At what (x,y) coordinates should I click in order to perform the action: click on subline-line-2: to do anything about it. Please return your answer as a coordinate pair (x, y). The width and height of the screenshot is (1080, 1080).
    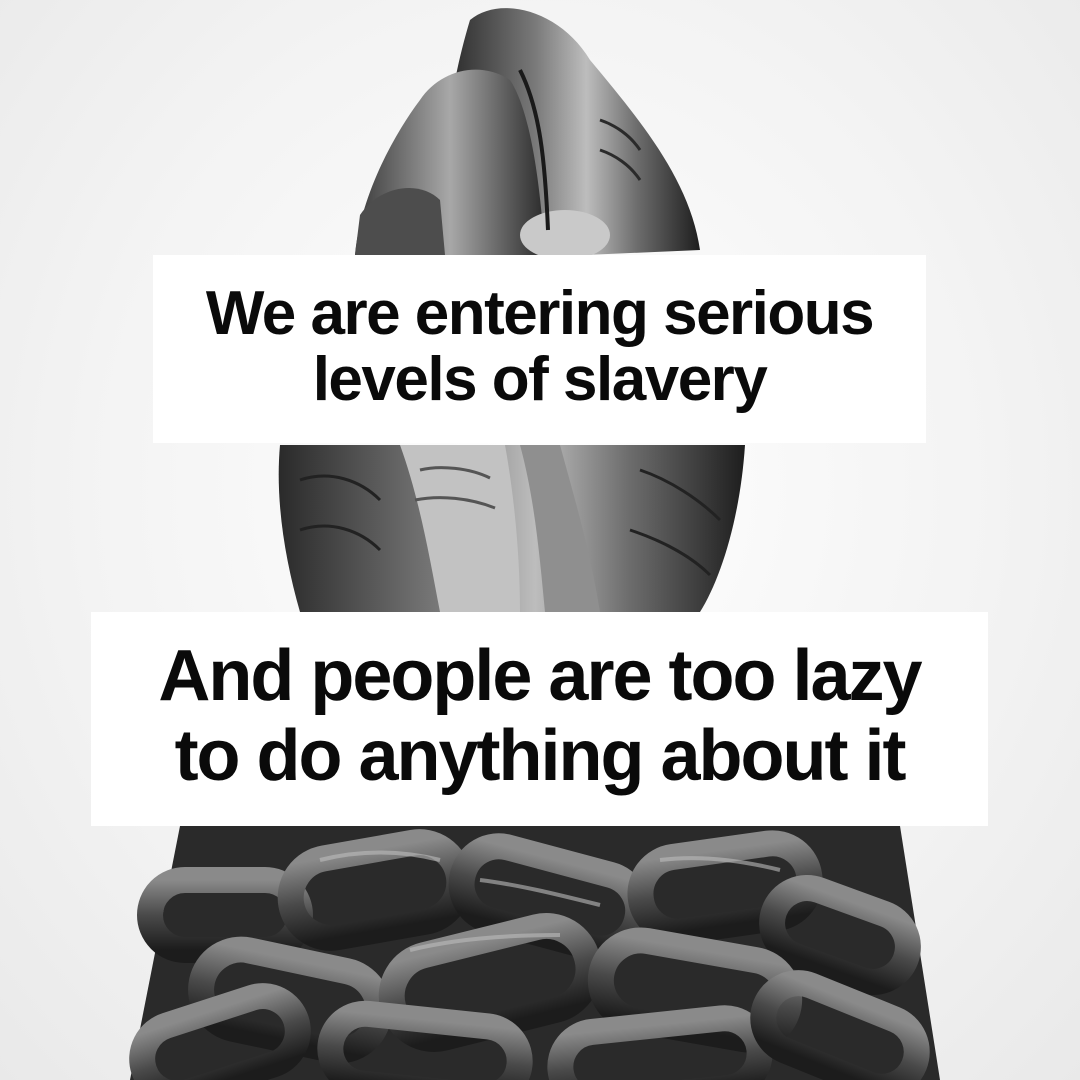
    Looking at the image, I should click on (540, 756).